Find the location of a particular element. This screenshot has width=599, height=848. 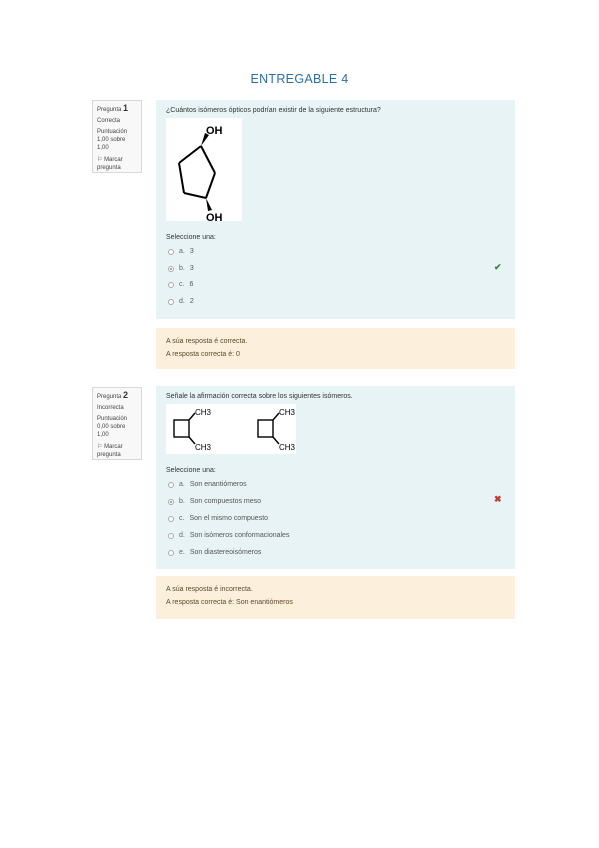

question-score: Puntuación 1,00 sobre 1,00 is located at coordinates (112, 140).